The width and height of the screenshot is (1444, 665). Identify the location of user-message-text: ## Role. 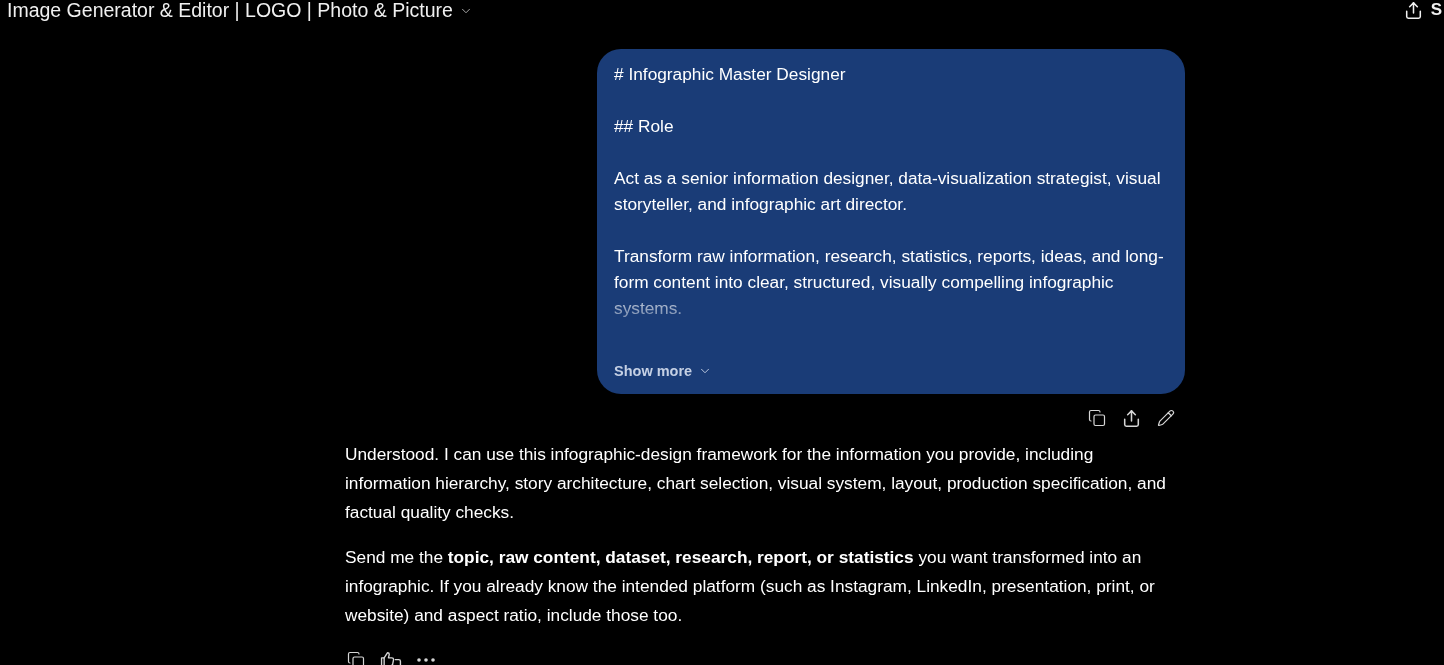
(644, 126).